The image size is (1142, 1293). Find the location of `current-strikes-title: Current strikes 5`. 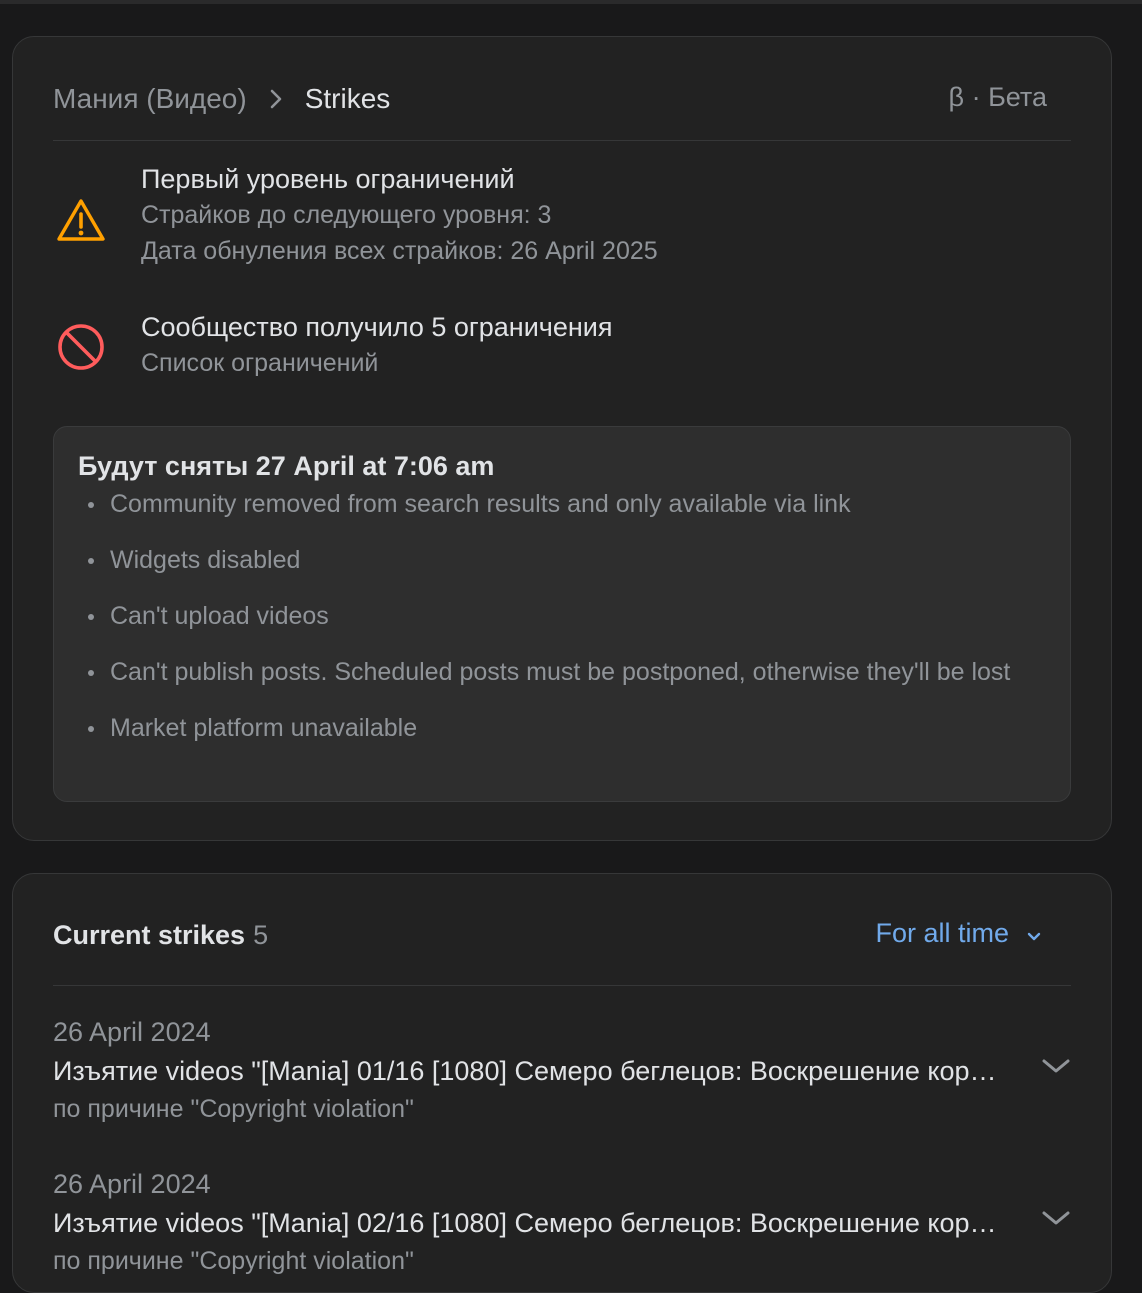

current-strikes-title: Current strikes 5 is located at coordinates (160, 935).